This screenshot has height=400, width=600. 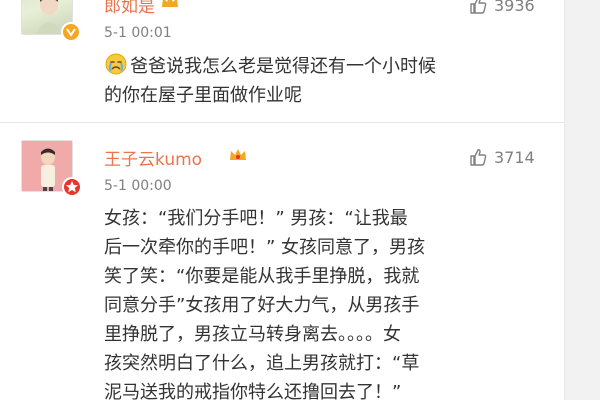 What do you see at coordinates (256, 218) in the screenshot?
I see `comment-text-line: 女孩：“我们分手吧！” 男孩：“让我最` at bounding box center [256, 218].